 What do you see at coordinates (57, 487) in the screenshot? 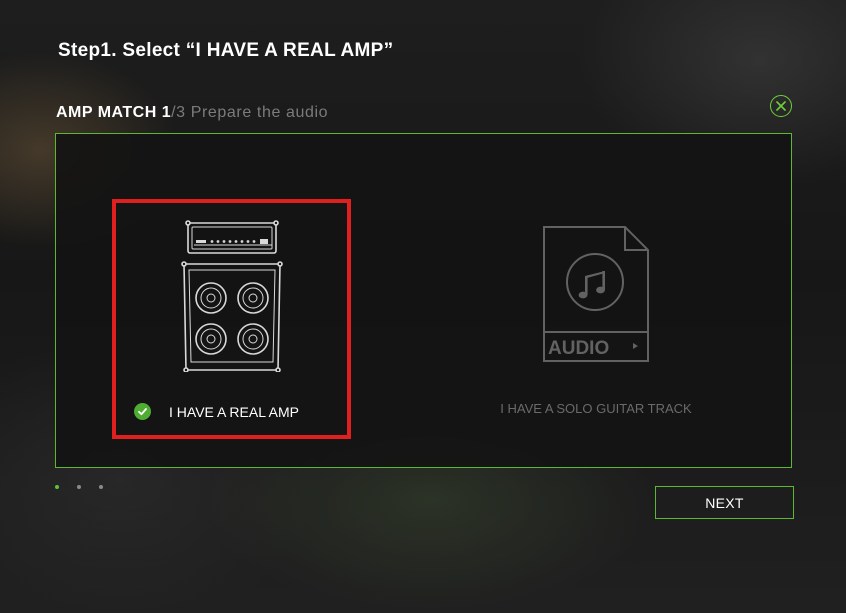
I see `pagination-dot-active` at bounding box center [57, 487].